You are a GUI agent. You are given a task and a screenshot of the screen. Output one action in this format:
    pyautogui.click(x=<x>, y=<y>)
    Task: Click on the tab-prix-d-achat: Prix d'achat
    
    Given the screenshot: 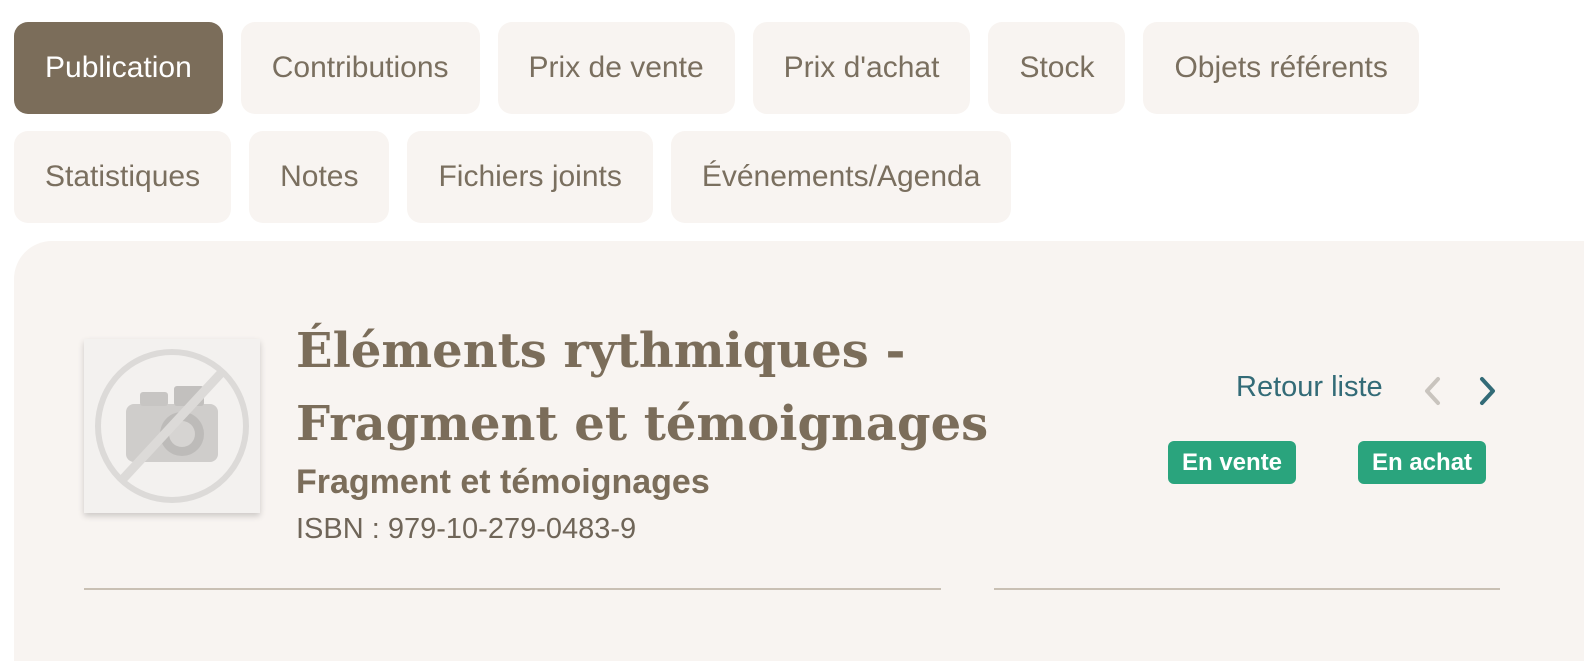 What is the action you would take?
    pyautogui.click(x=861, y=68)
    